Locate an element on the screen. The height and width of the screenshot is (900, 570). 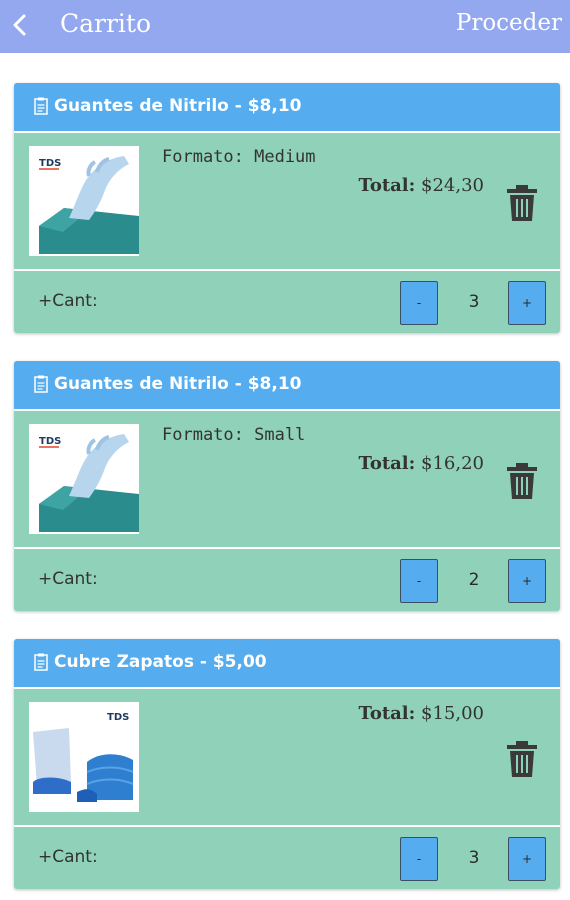
cart-item-header: Cubre Zapatos - $5,00 is located at coordinates (287, 663).